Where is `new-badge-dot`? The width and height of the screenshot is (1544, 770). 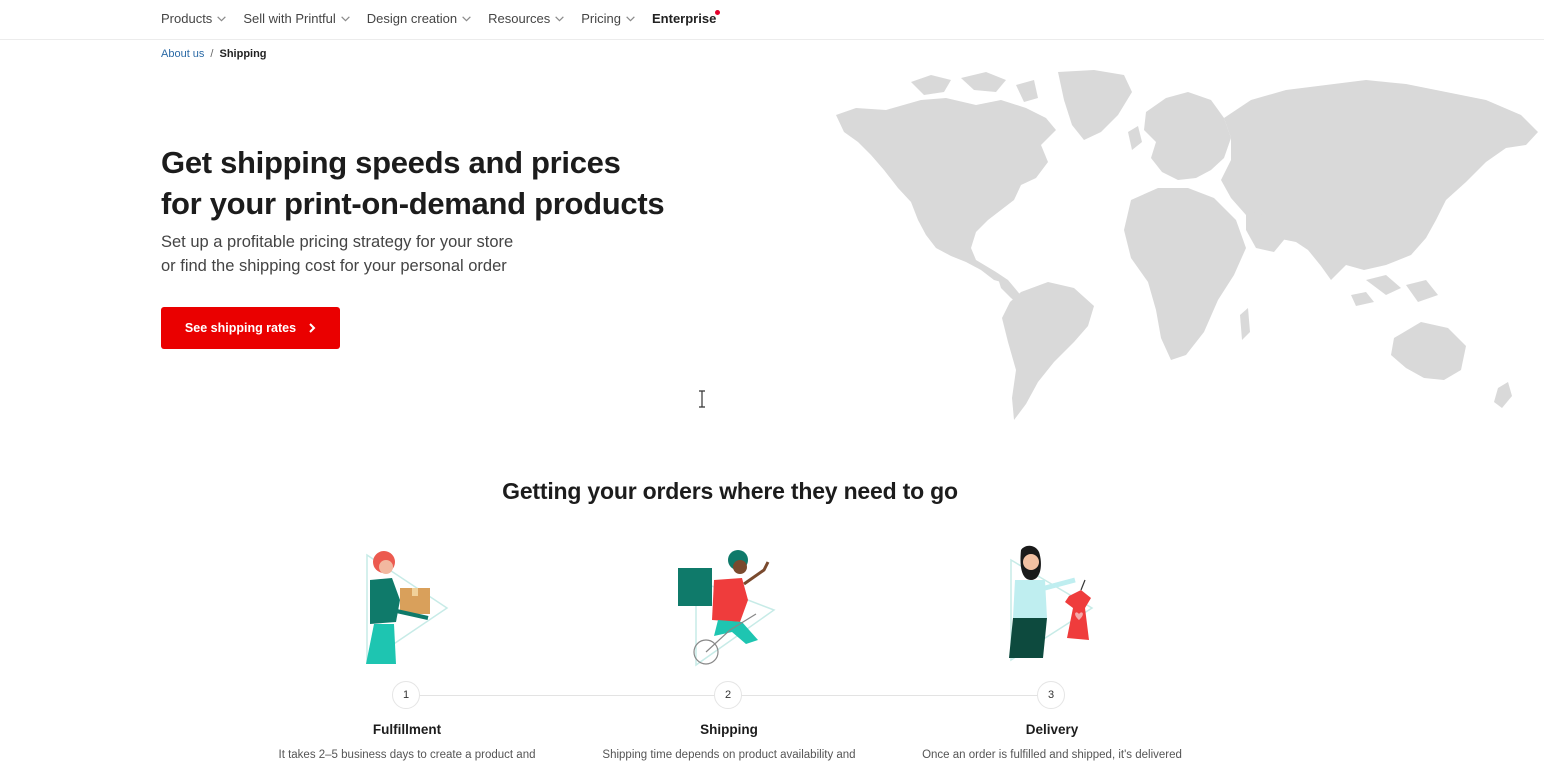 new-badge-dot is located at coordinates (718, 12).